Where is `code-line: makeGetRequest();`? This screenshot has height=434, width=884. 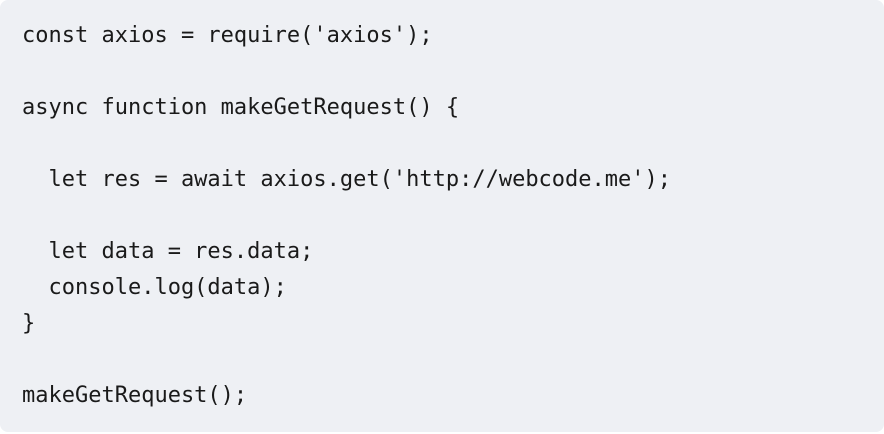 code-line: makeGetRequest(); is located at coordinates (135, 395).